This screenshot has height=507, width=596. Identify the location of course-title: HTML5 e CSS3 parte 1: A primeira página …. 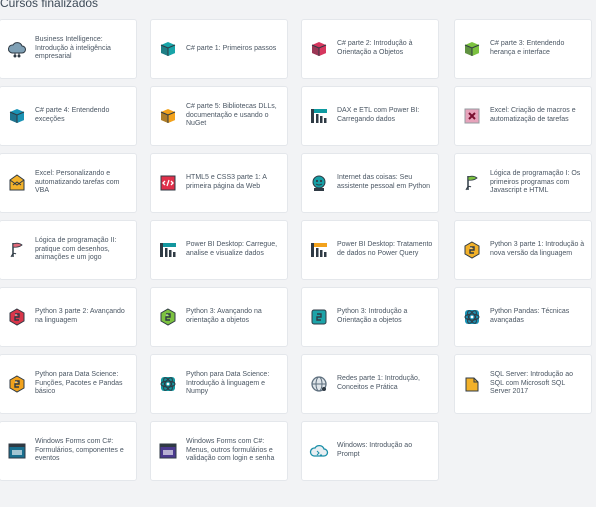
(226, 182).